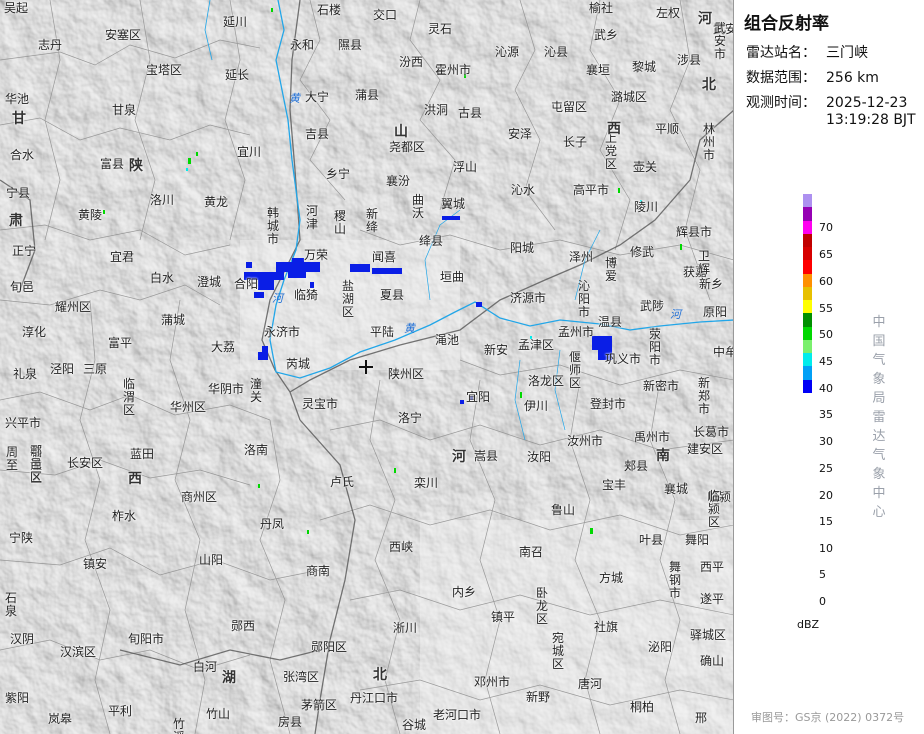 This screenshot has width=924, height=734. What do you see at coordinates (223, 347) in the screenshot?
I see `place-label: 大荔` at bounding box center [223, 347].